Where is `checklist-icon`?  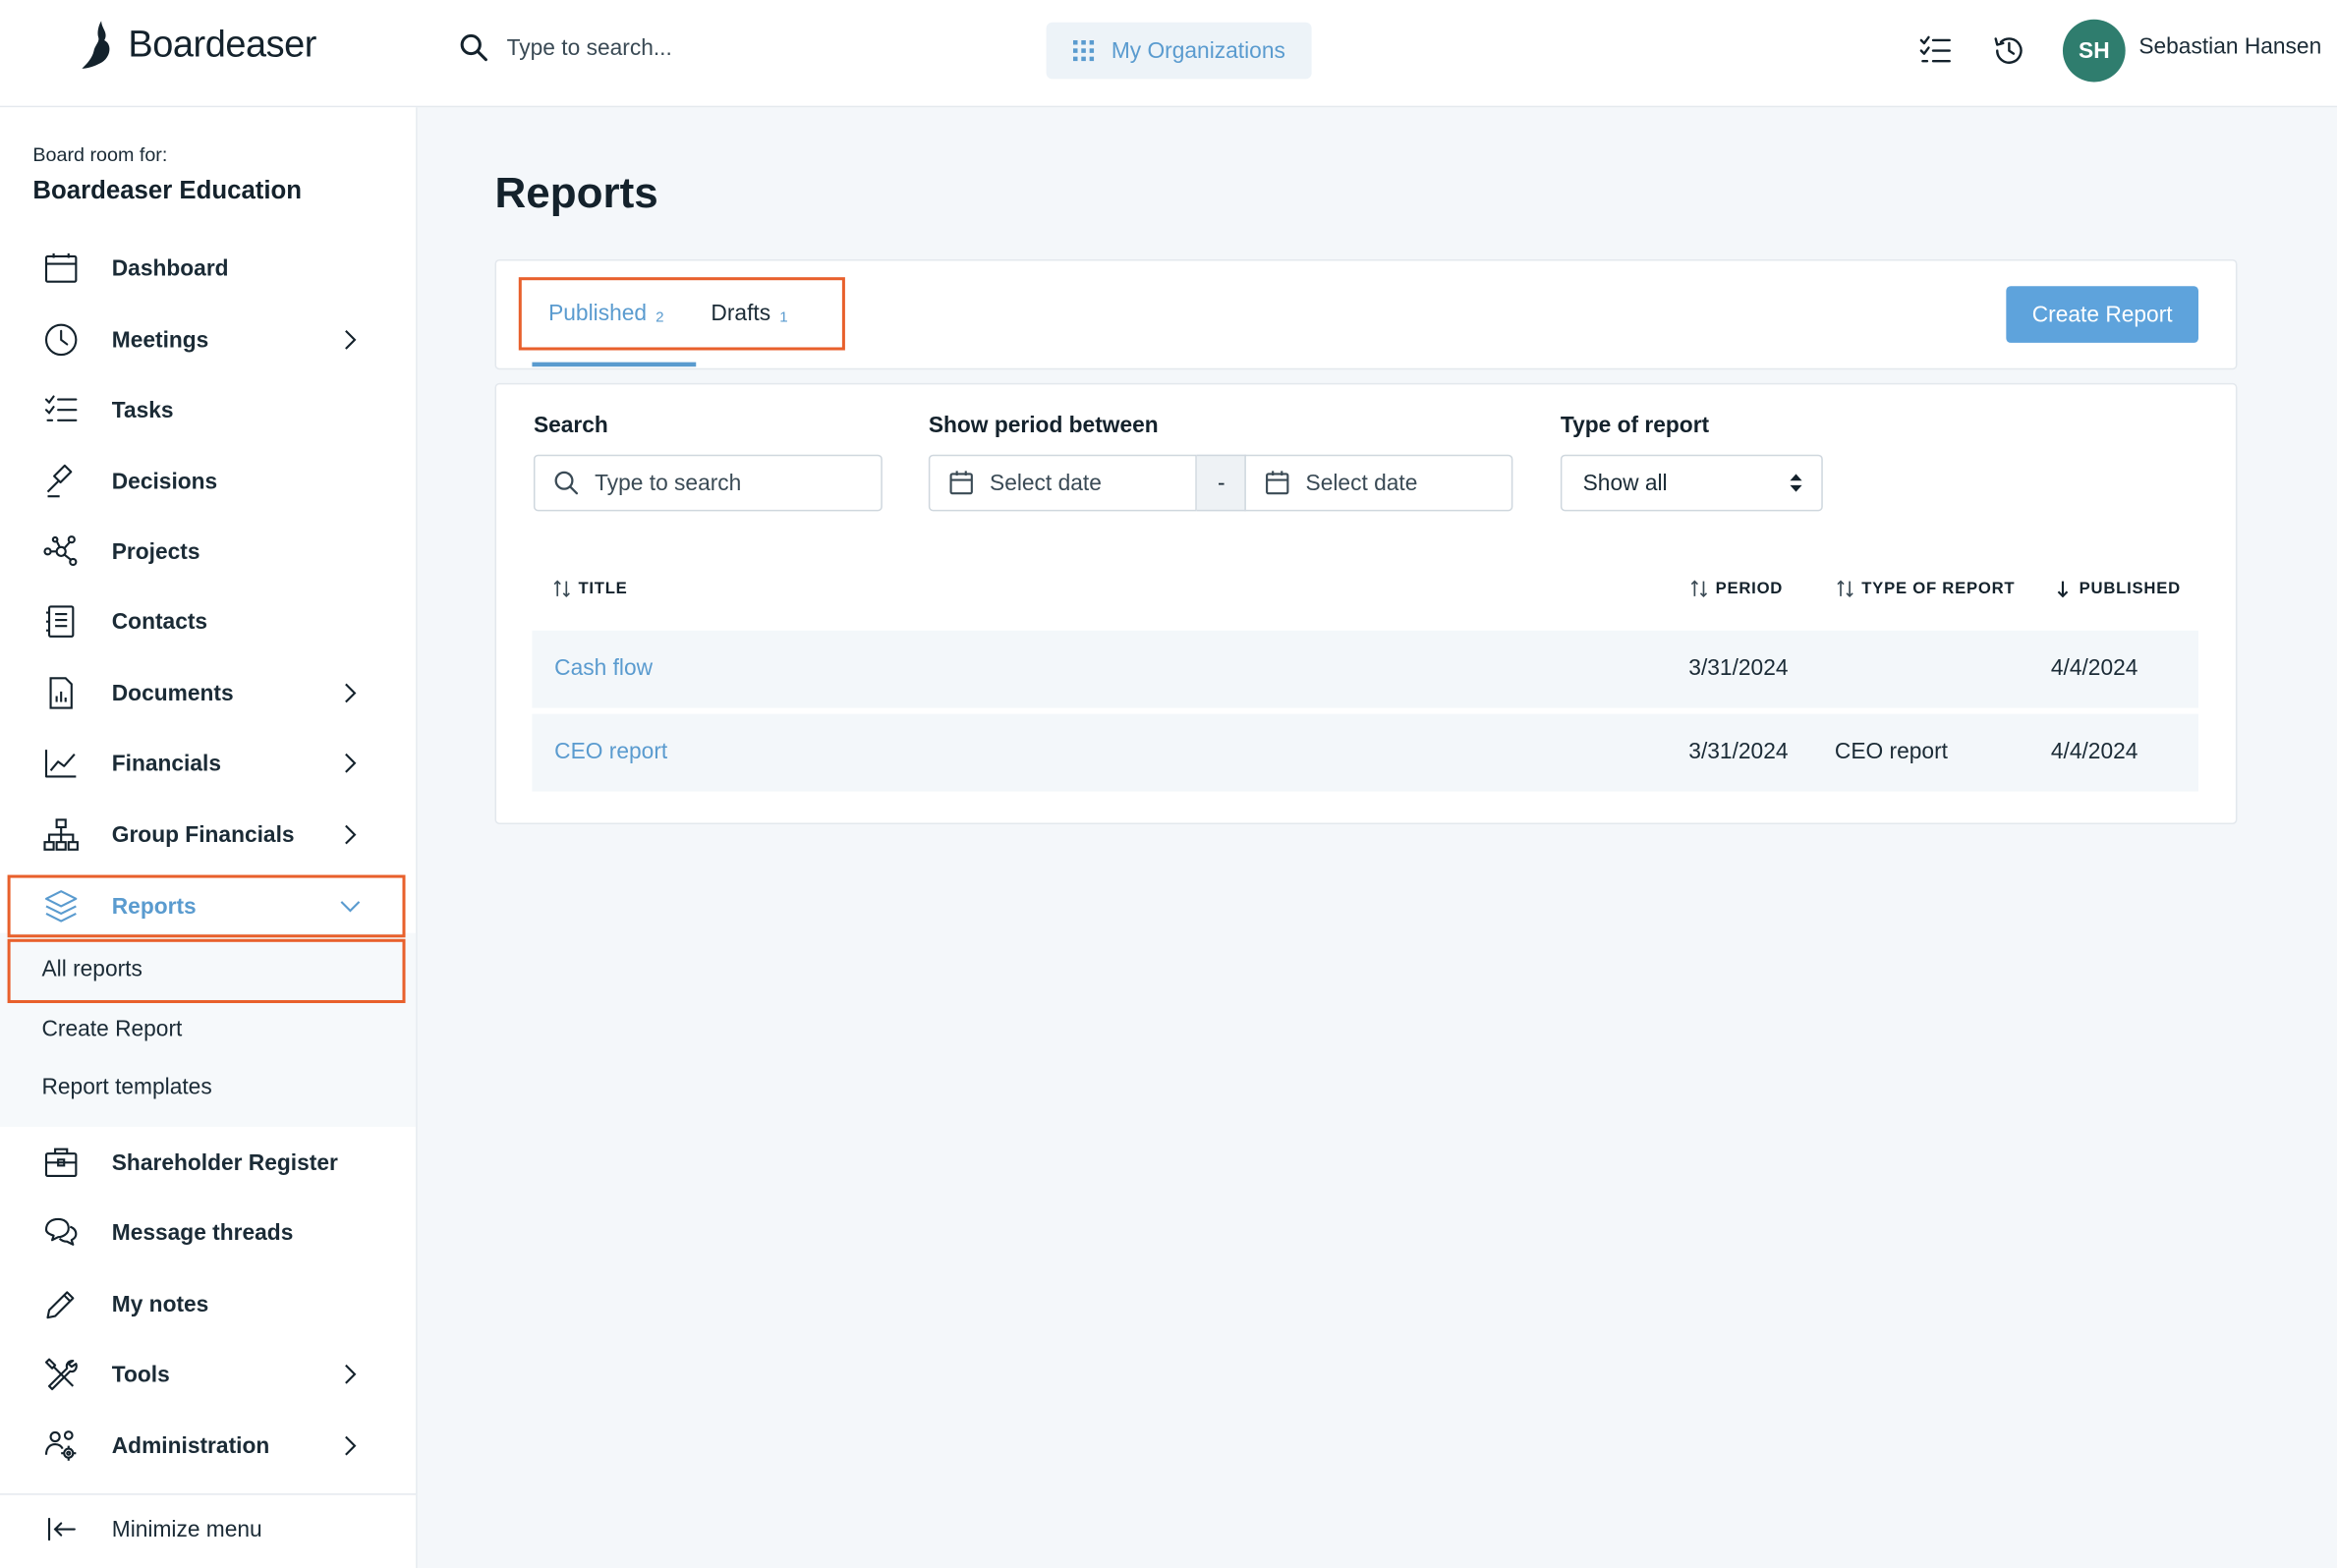 checklist-icon is located at coordinates (60, 409).